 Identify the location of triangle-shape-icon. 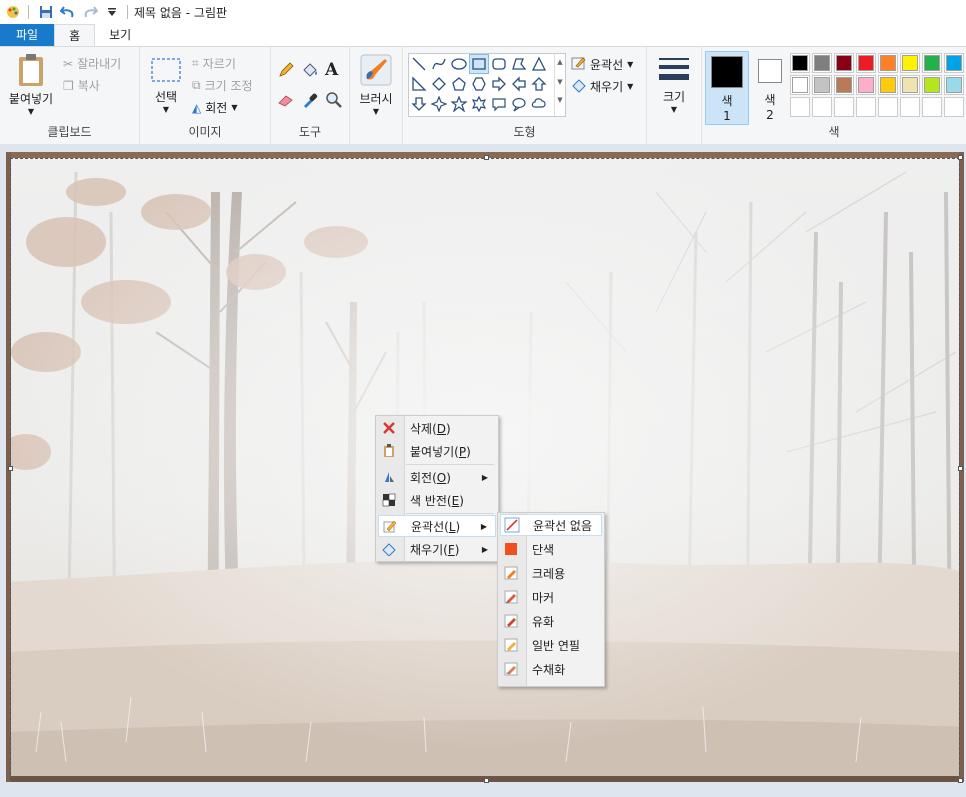
(539, 64).